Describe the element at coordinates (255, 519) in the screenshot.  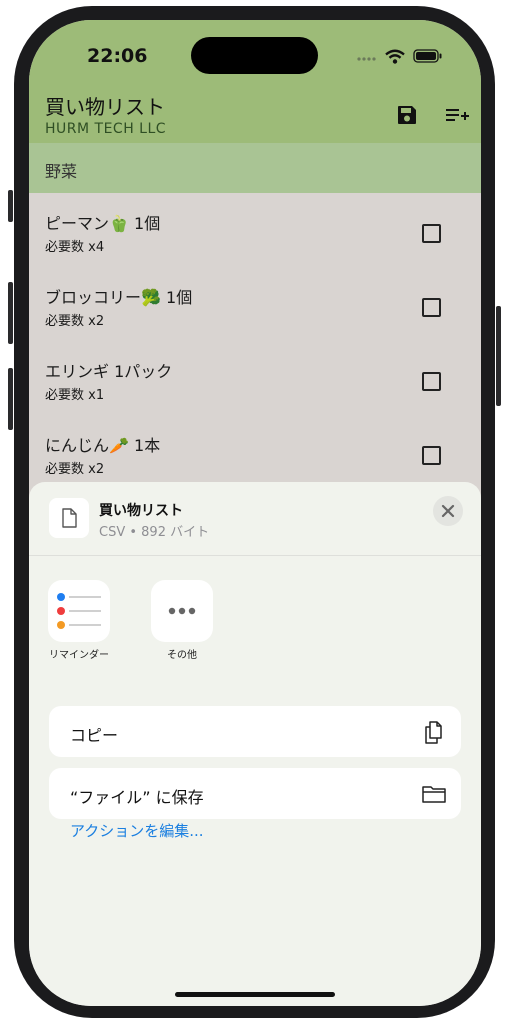
I see `share-sheet-header: 買い物リスト CSV • 892 バイト` at that location.